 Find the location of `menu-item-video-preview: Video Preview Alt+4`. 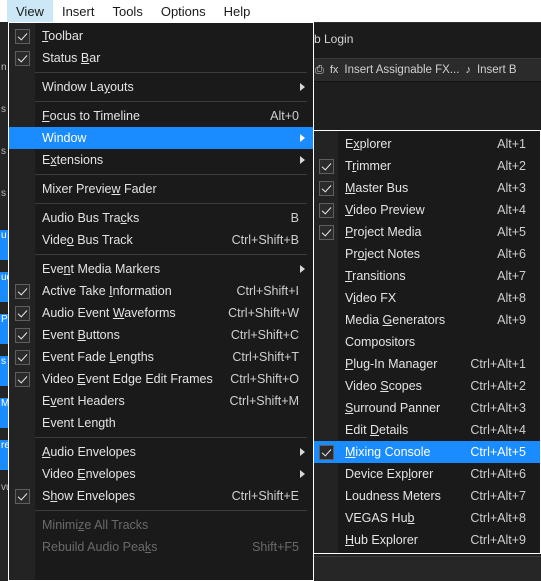

menu-item-video-preview: Video Preview Alt+4 is located at coordinates (427, 210).